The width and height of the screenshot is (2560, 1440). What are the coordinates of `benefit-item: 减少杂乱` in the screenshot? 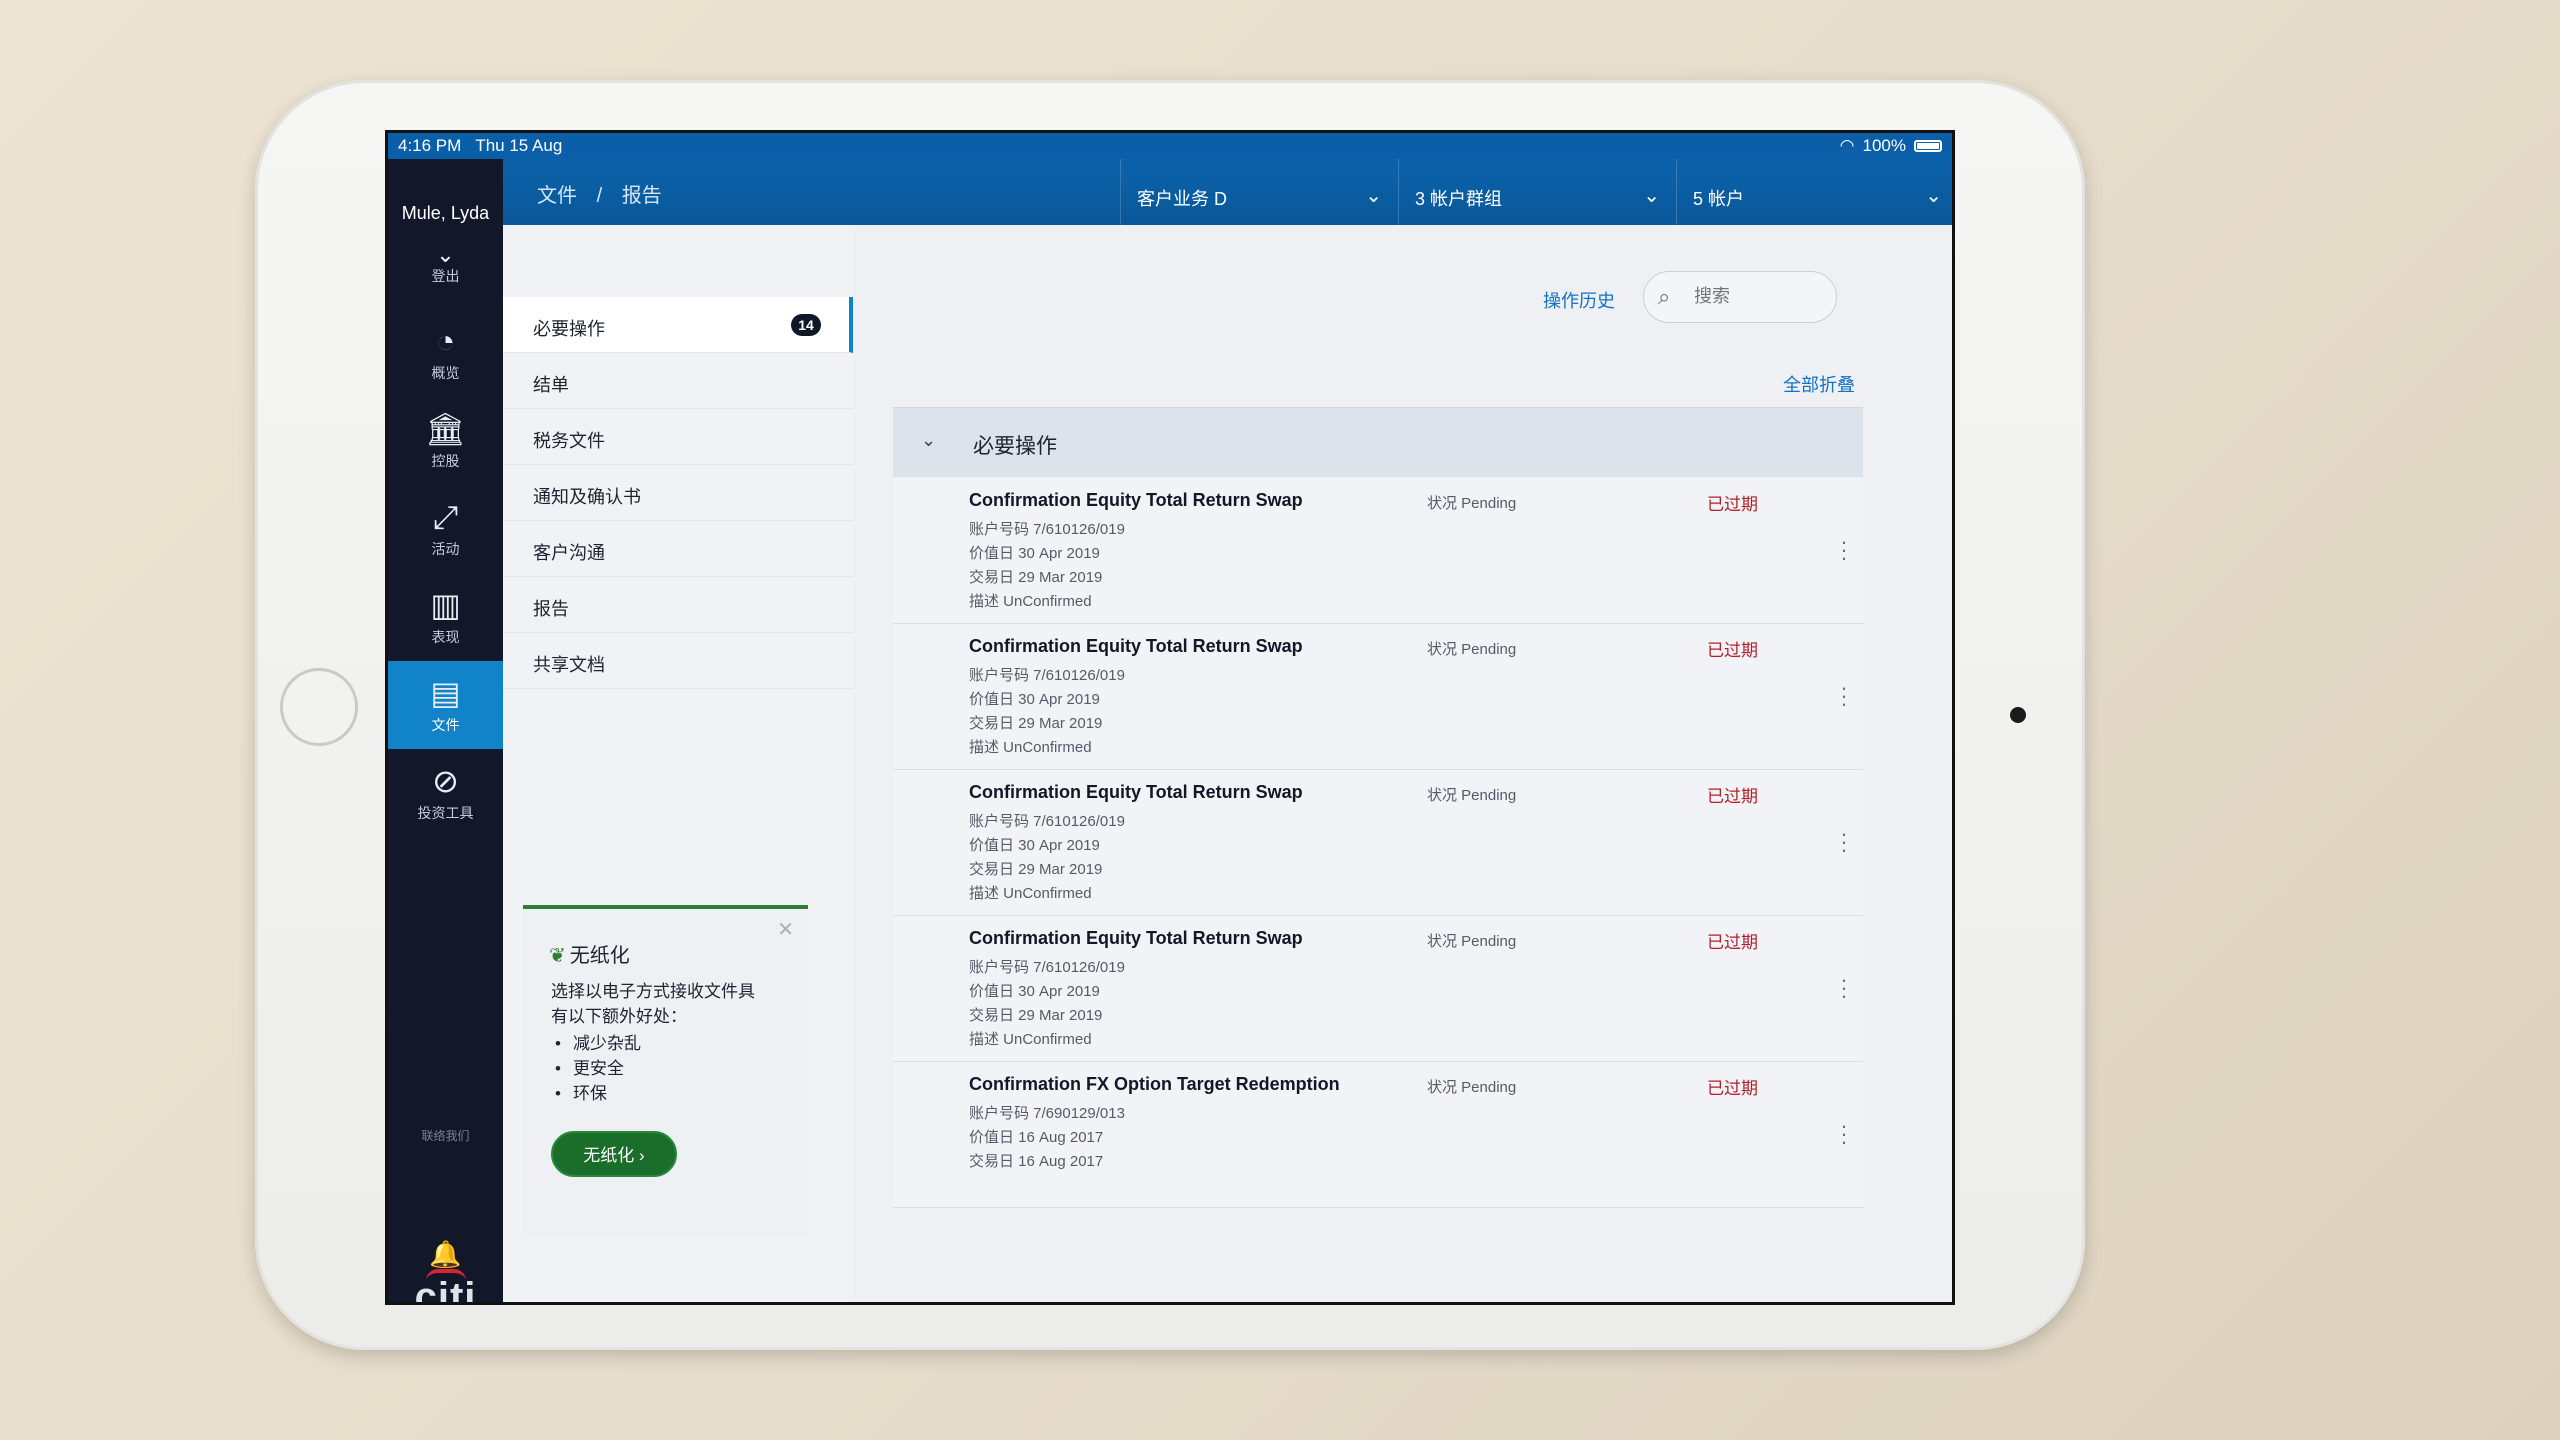 It's located at (598, 1043).